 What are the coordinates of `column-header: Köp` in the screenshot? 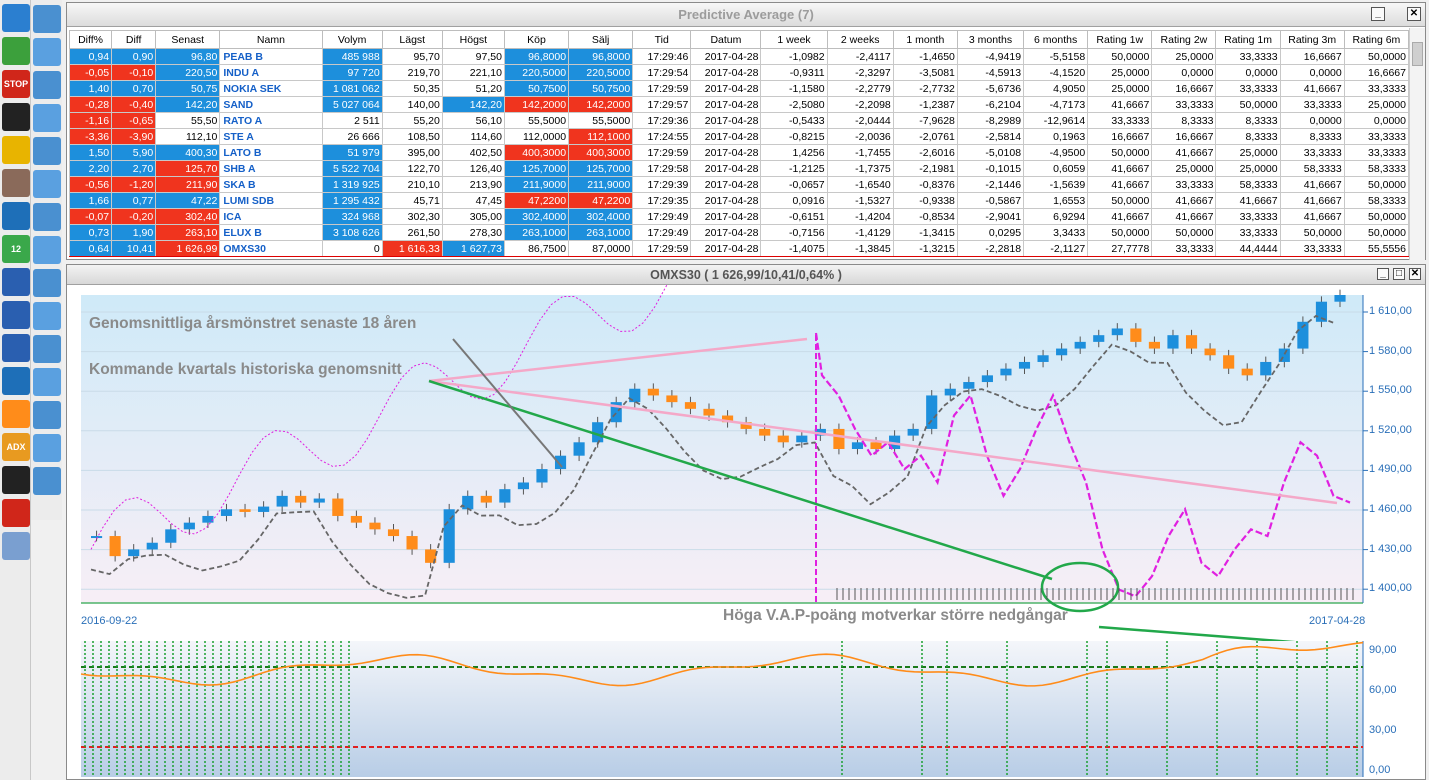 It's located at (536, 39).